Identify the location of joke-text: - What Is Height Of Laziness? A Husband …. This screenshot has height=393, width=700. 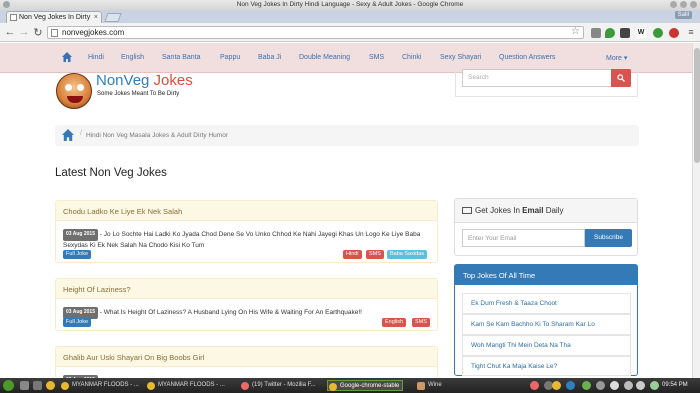
(230, 312).